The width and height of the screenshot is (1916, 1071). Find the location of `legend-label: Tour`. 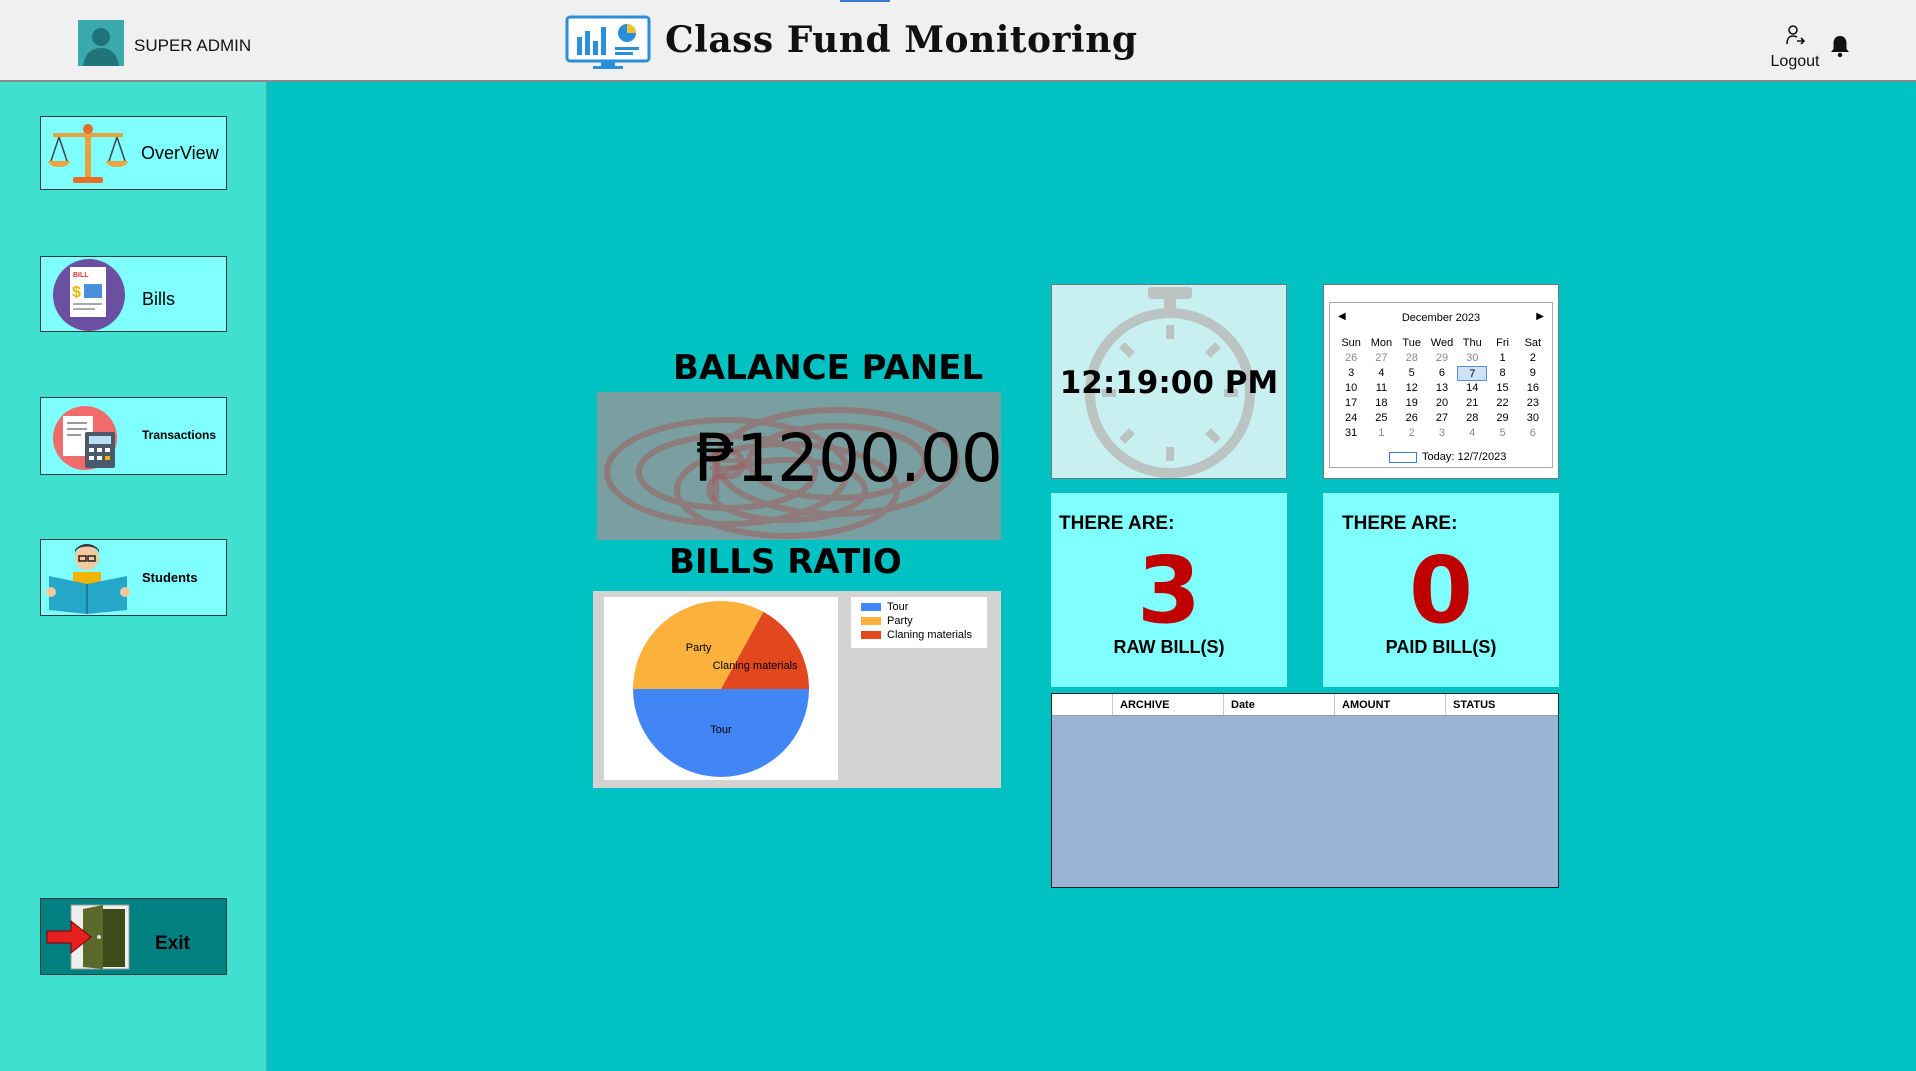

legend-label: Tour is located at coordinates (898, 607).